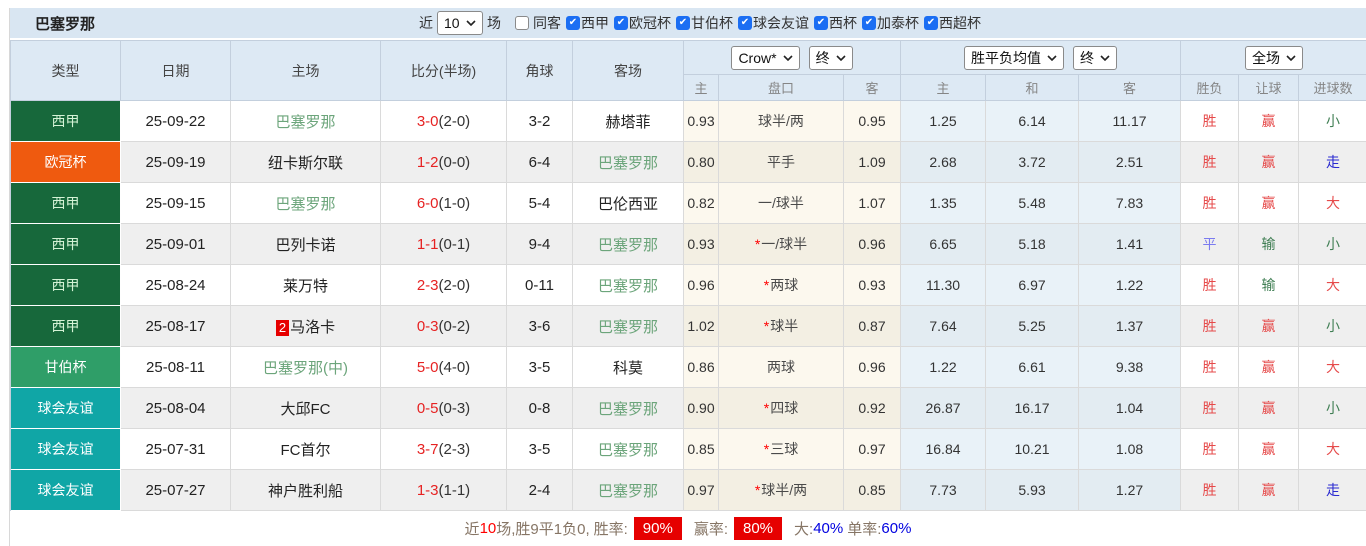 This screenshot has width=1366, height=546. Describe the element at coordinates (701, 285) in the screenshot. I see `handicap-odds-home-cell: 0.96` at that location.